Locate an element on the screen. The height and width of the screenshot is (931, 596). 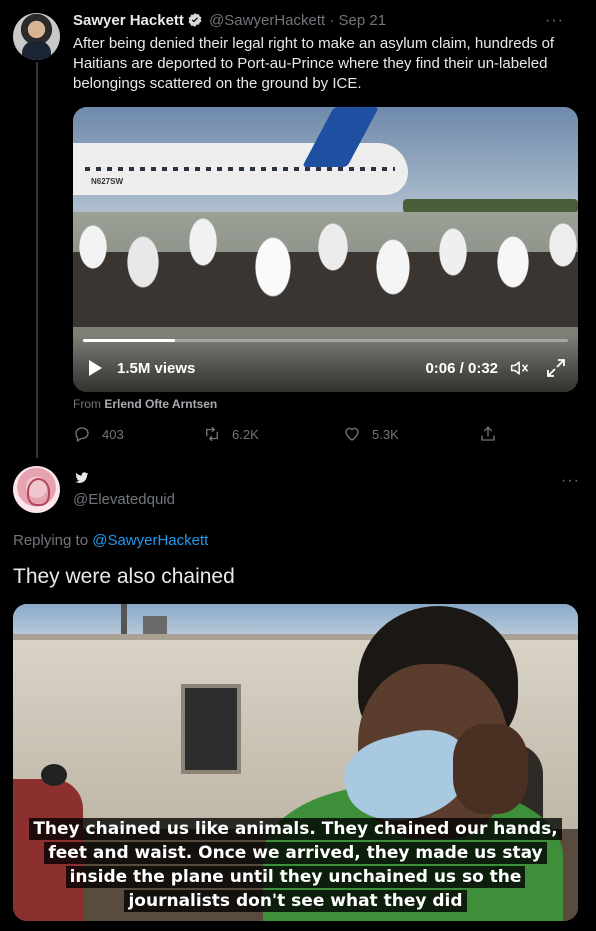
person-hand is located at coordinates (490, 769).